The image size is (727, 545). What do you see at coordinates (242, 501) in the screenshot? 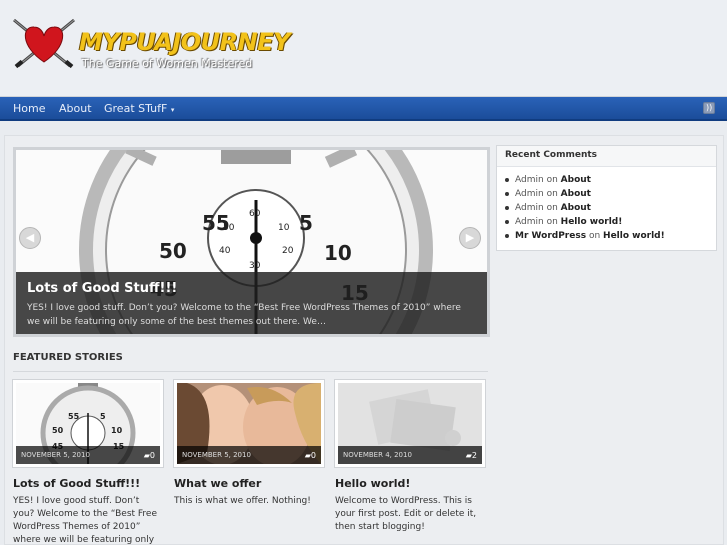
I see `card-excerpt: This is what we offer. Nothing!` at bounding box center [242, 501].